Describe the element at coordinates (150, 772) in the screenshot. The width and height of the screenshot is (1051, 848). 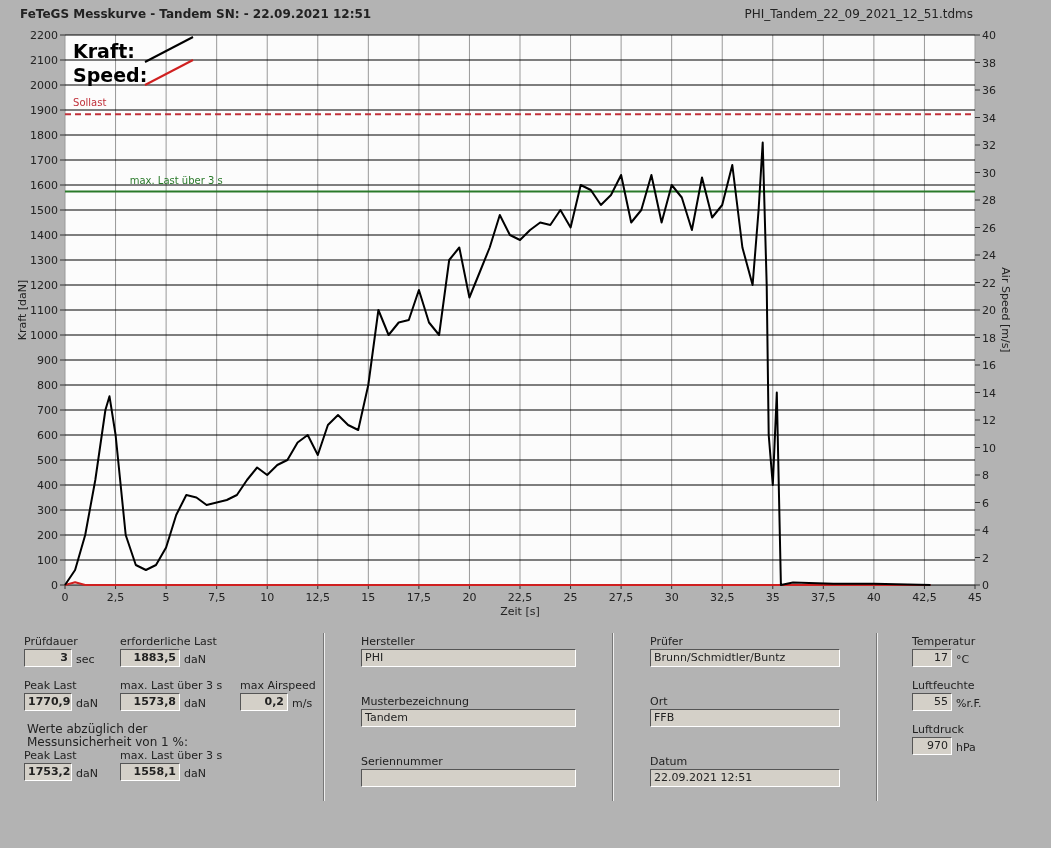
I see `value-field: 1558,1` at that location.